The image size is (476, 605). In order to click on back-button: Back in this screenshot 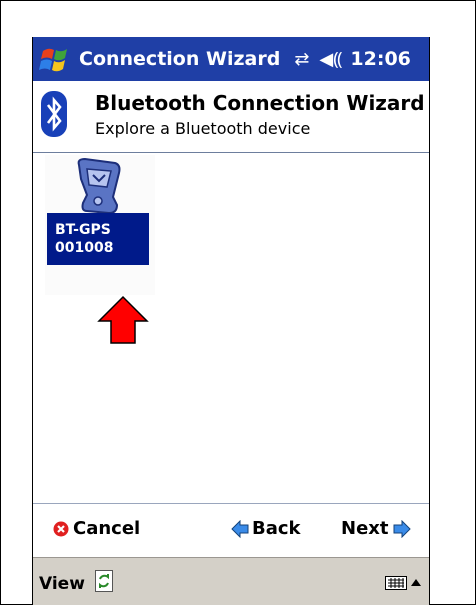, I will do `click(266, 528)`.